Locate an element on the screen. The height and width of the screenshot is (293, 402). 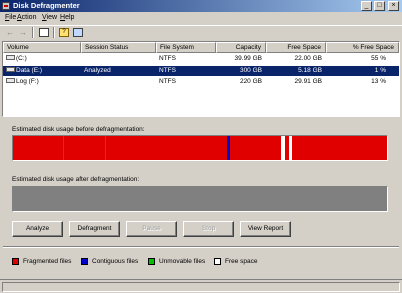
forward-icon: → is located at coordinates (23, 32).